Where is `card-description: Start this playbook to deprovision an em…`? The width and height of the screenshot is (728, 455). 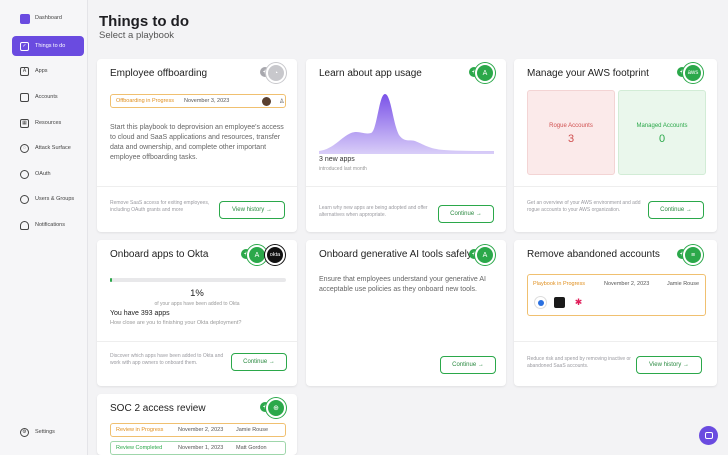
card-description: Start this playbook to deprovision an em… is located at coordinates (197, 142).